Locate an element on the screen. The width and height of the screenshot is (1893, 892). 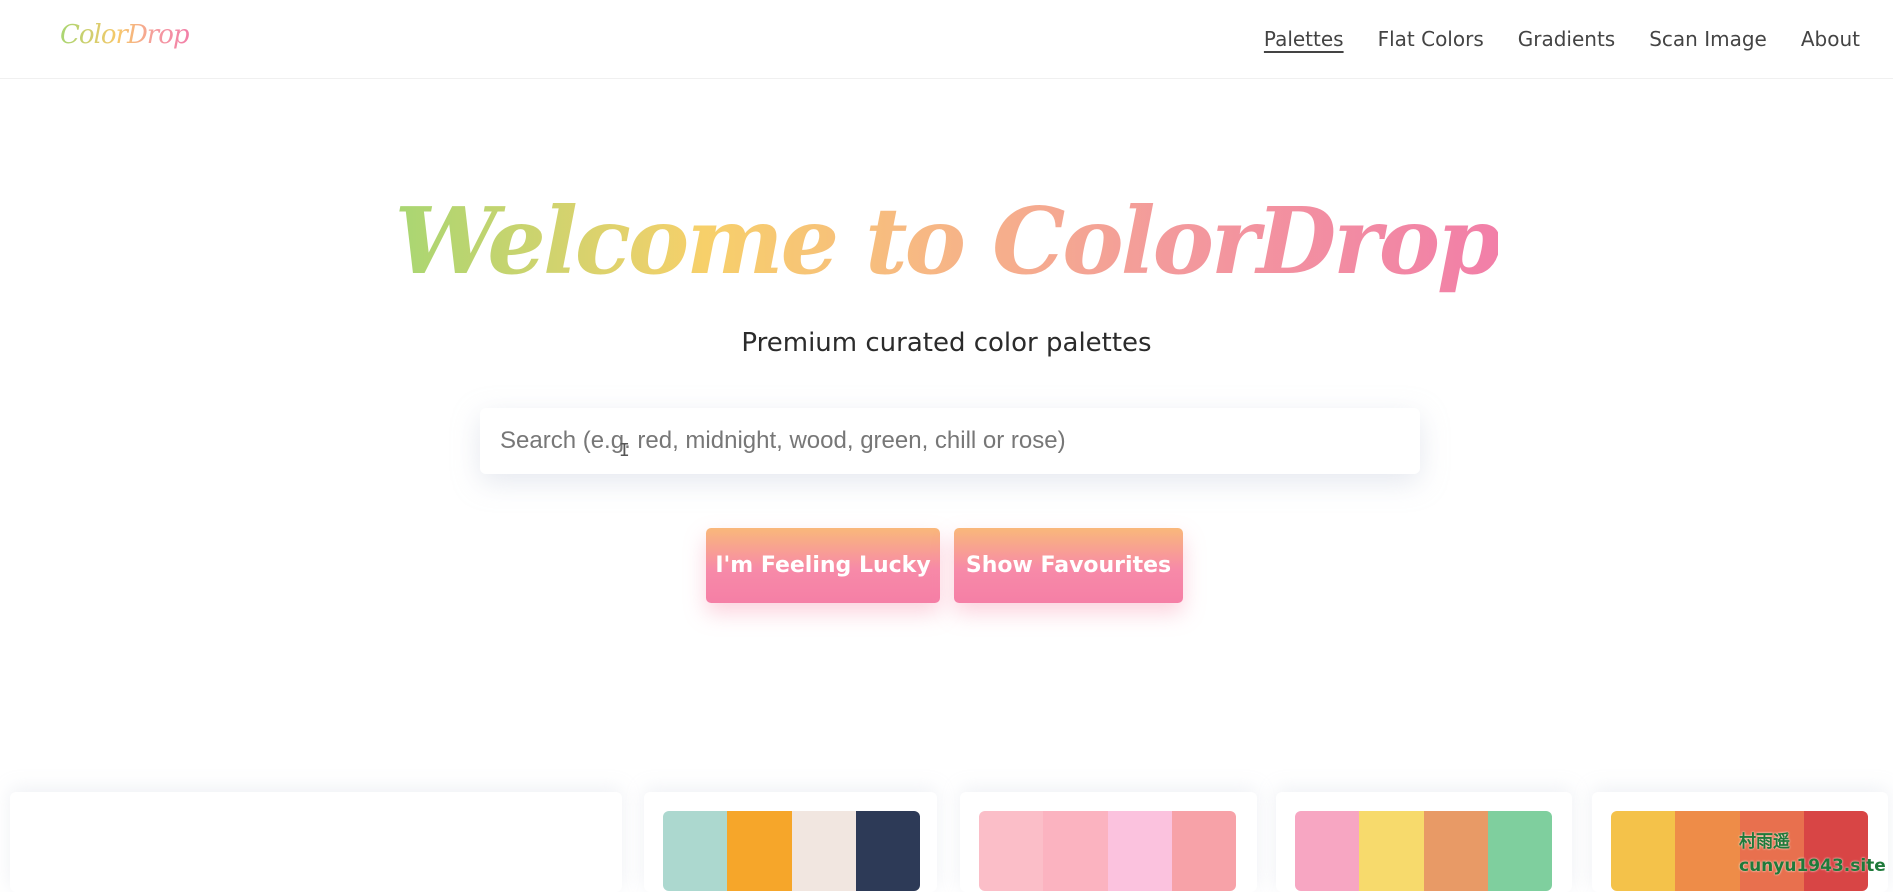
hero-title-text: Welcome to ColorDrop is located at coordinates (948, 241).